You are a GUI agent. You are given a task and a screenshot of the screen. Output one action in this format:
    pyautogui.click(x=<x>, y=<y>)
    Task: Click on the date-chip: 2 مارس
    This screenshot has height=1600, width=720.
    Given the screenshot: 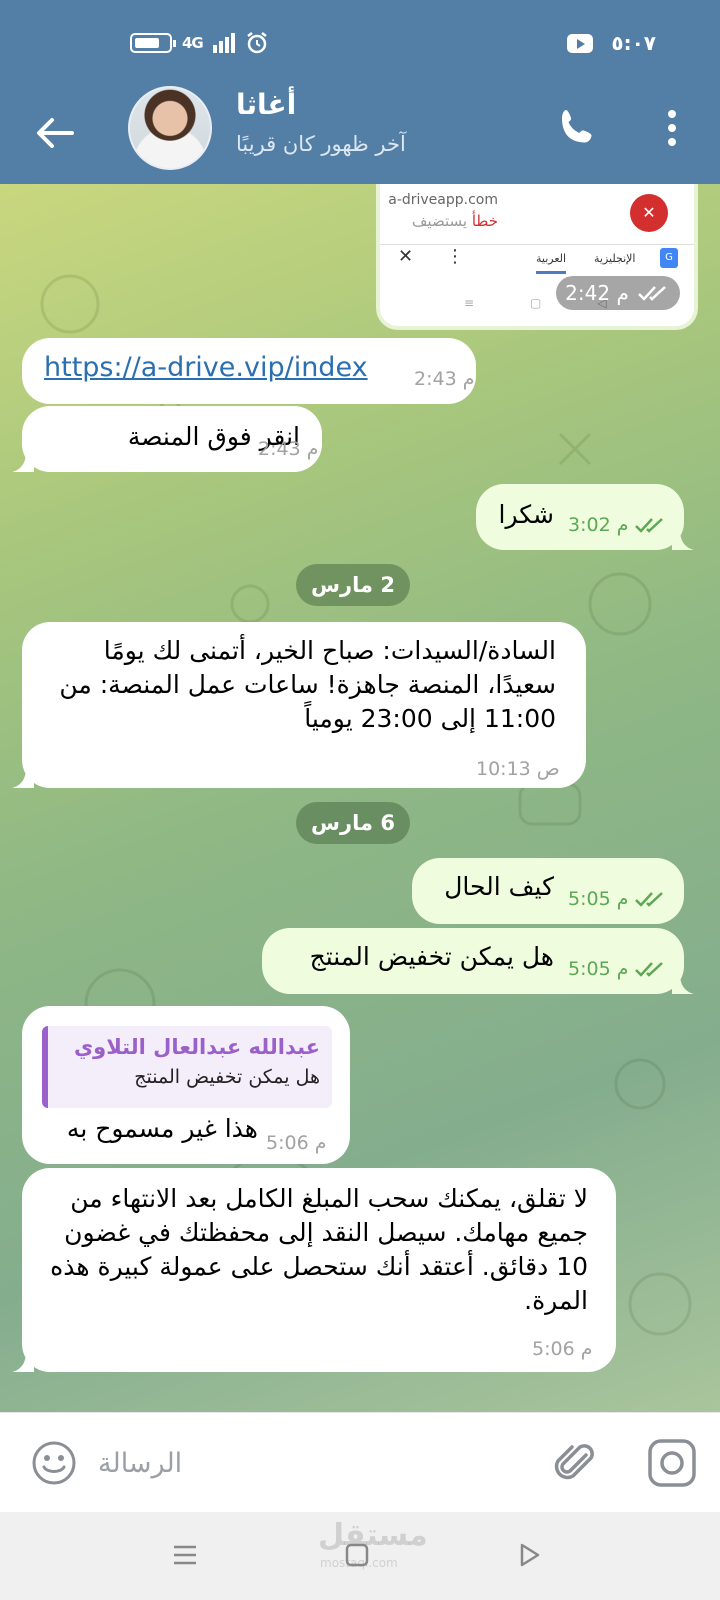 What is the action you would take?
    pyautogui.click(x=353, y=585)
    